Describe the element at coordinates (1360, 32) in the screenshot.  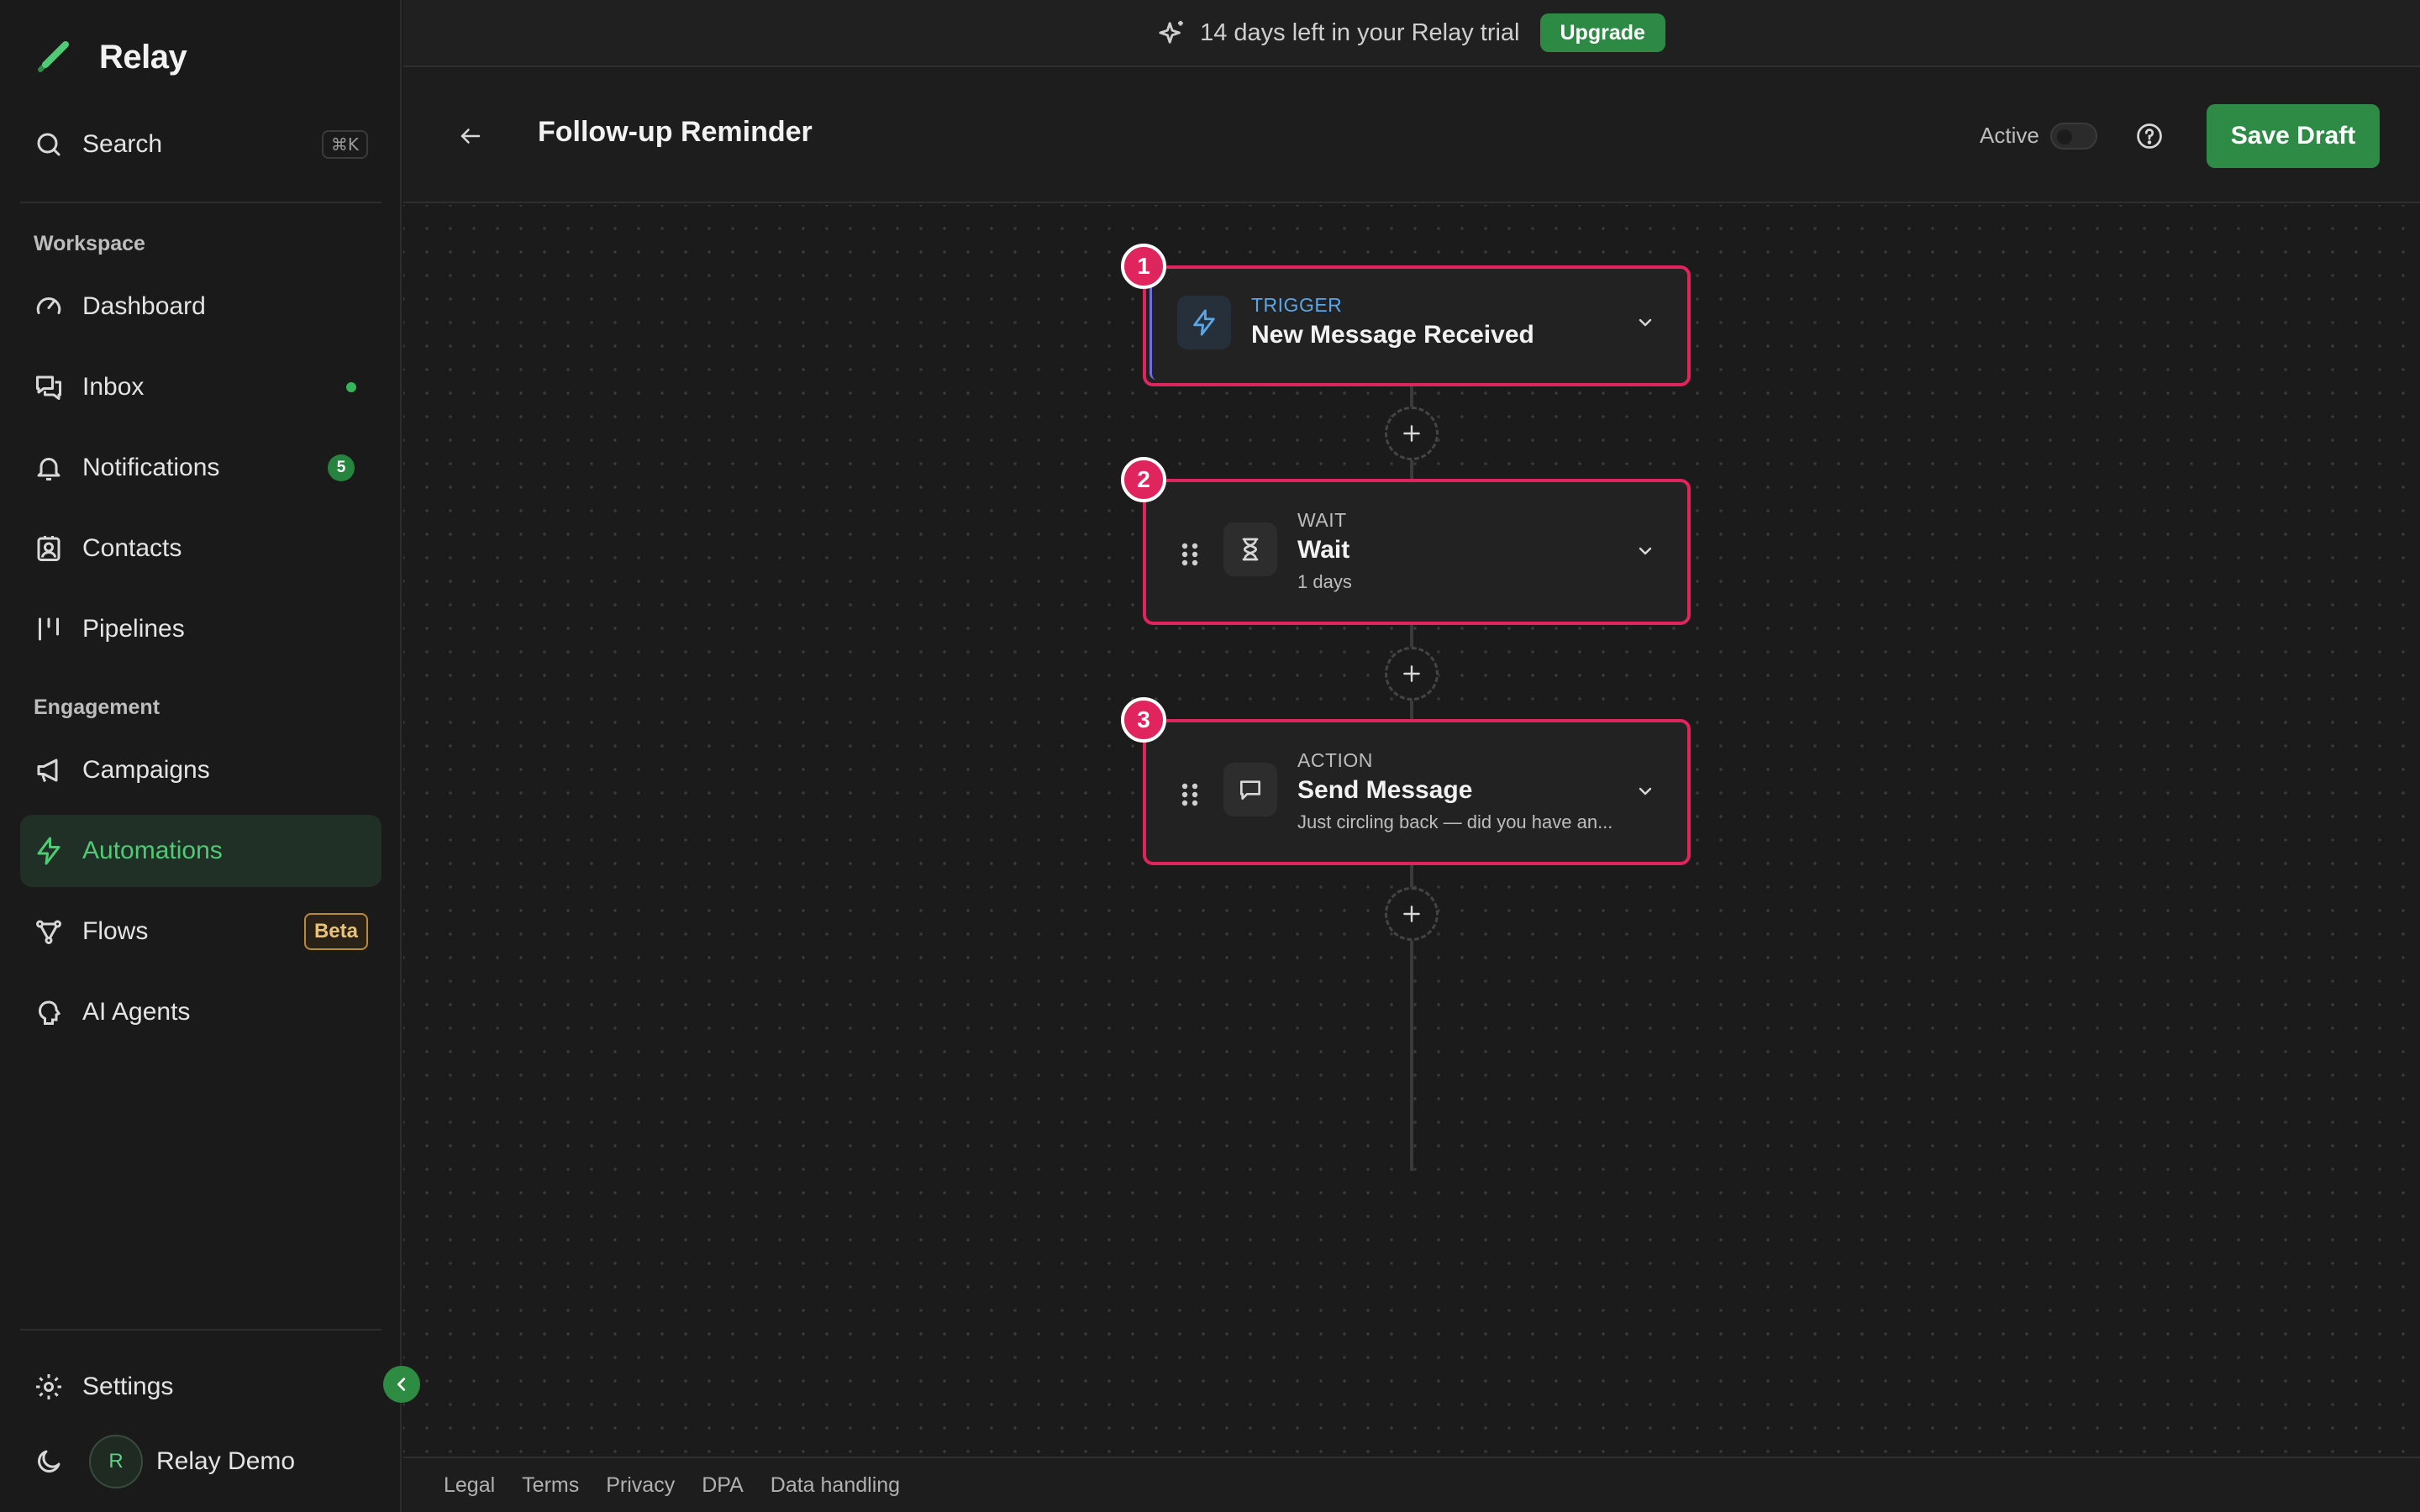
I see `trial-banner-text: 14 days left in your Relay trial` at that location.